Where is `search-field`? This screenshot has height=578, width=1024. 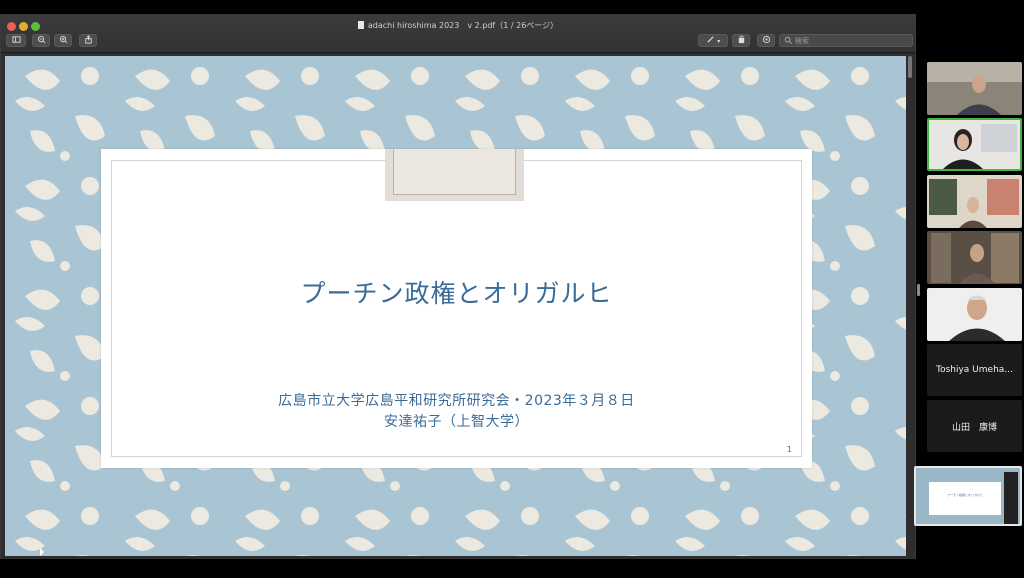
search-field is located at coordinates (846, 40).